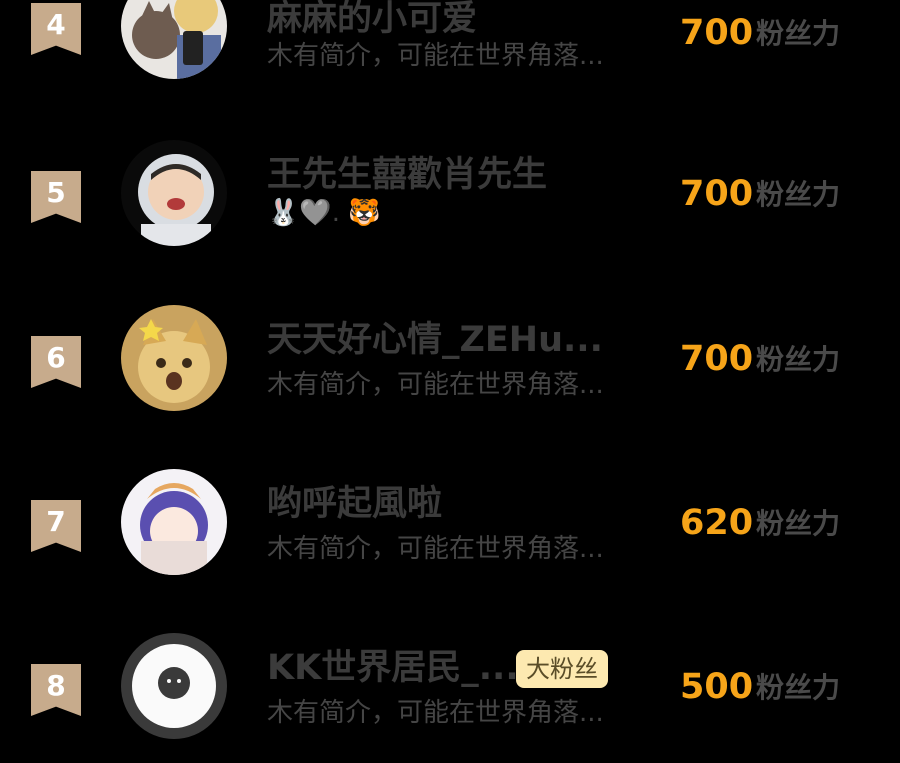 Image resolution: width=900 pixels, height=763 pixels. What do you see at coordinates (717, 687) in the screenshot?
I see `score-value: 500` at bounding box center [717, 687].